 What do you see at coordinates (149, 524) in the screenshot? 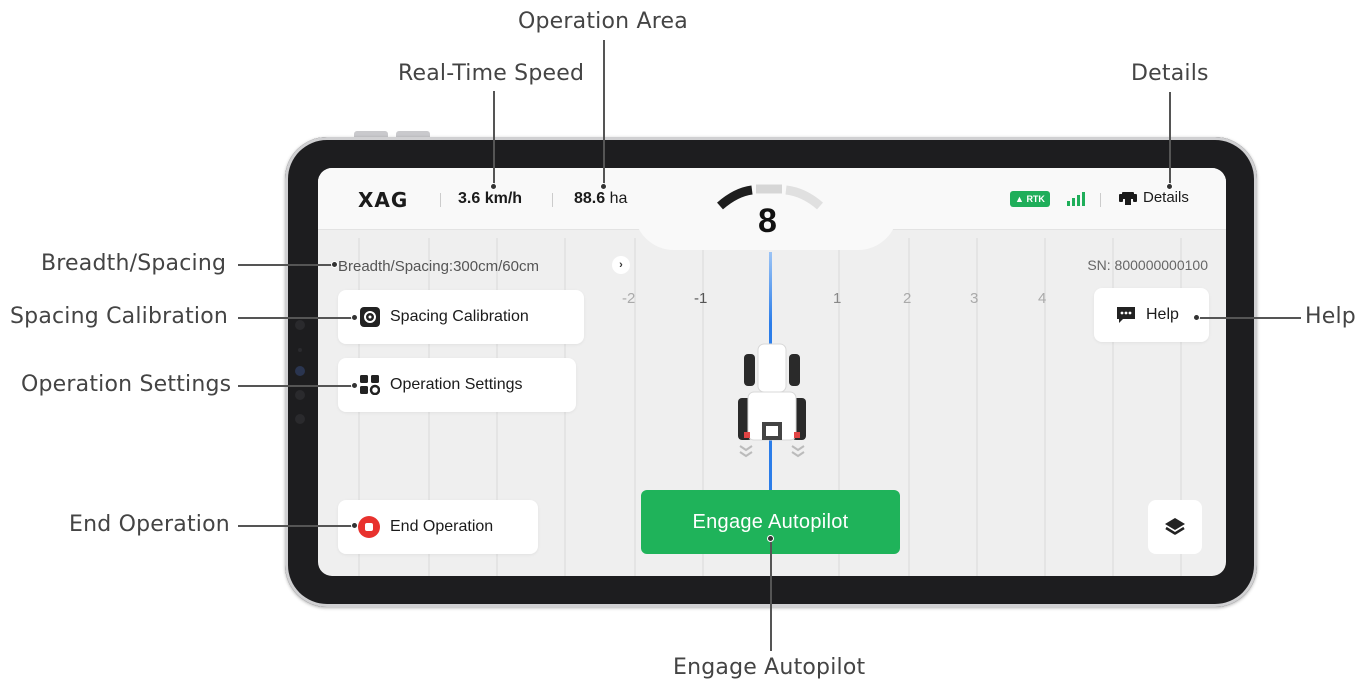
I see `callout-end-operation: End Operation` at bounding box center [149, 524].